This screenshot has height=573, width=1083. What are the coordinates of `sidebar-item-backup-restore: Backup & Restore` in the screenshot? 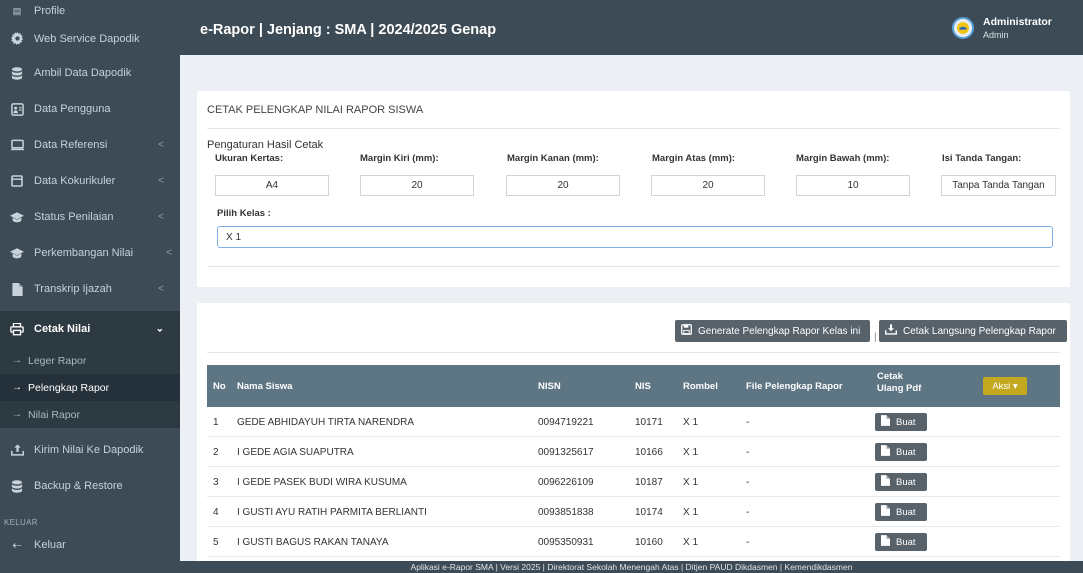 It's located at (90, 486).